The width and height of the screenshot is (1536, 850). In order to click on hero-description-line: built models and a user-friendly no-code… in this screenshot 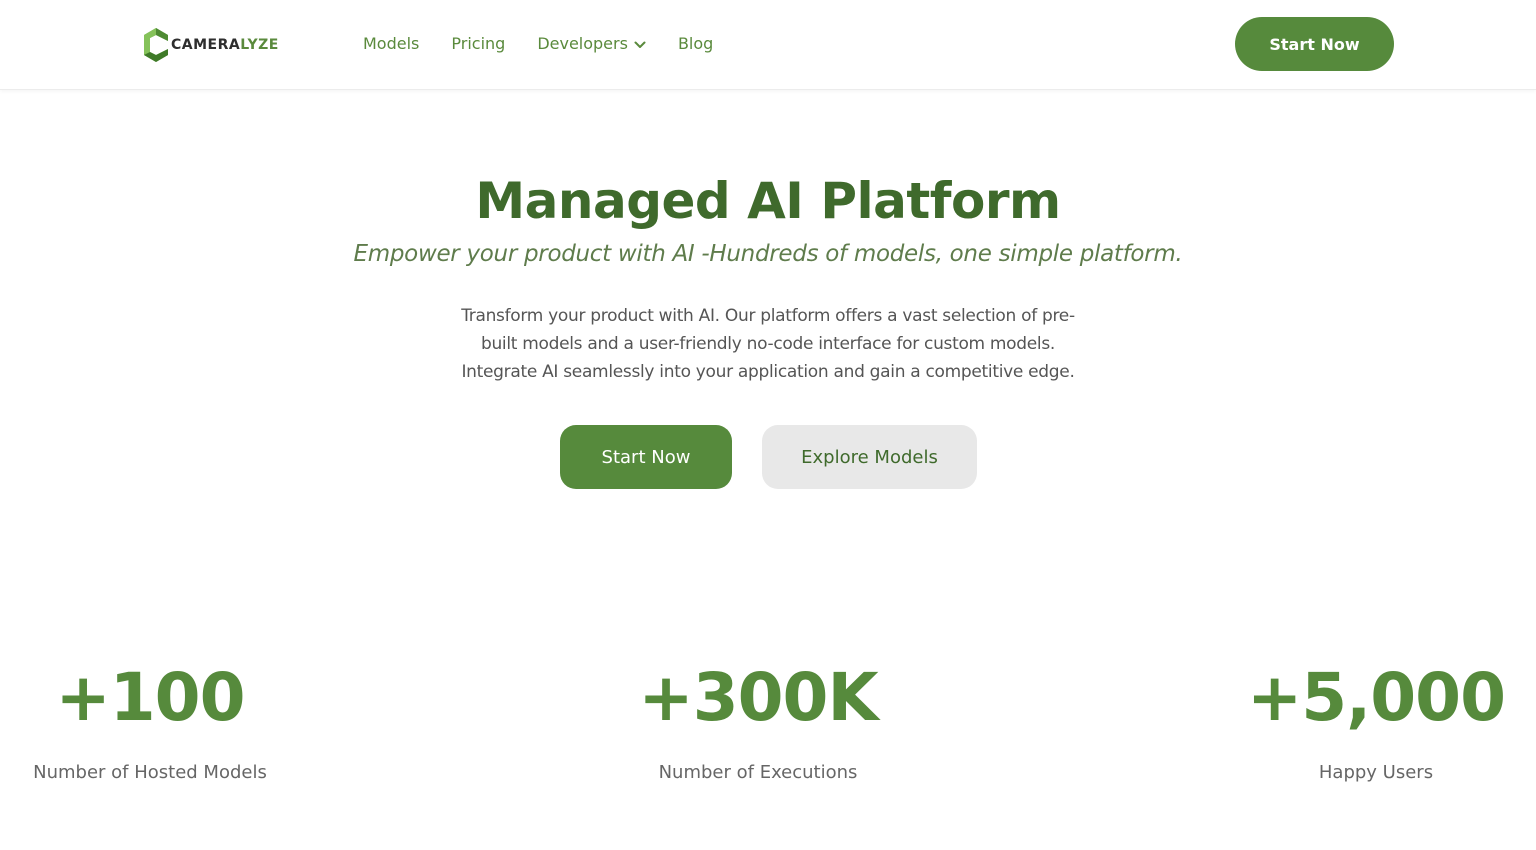, I will do `click(768, 344)`.